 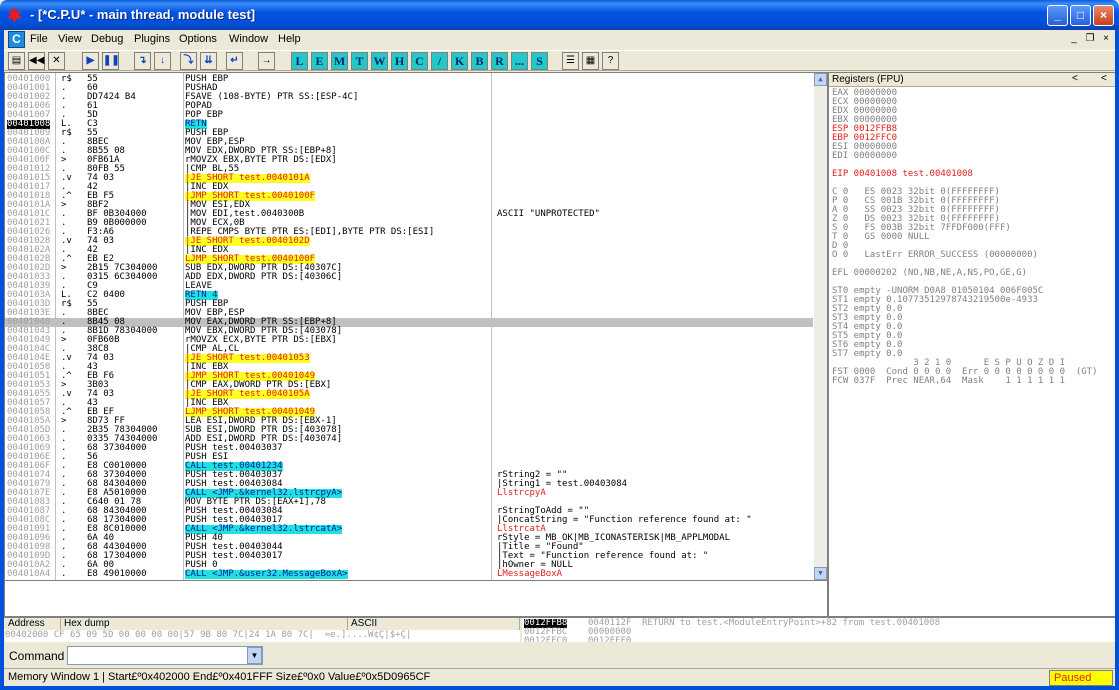 I want to click on disasm-row: 00401069. 68 37304000 PUSH test.00403037, so click(x=409, y=448).